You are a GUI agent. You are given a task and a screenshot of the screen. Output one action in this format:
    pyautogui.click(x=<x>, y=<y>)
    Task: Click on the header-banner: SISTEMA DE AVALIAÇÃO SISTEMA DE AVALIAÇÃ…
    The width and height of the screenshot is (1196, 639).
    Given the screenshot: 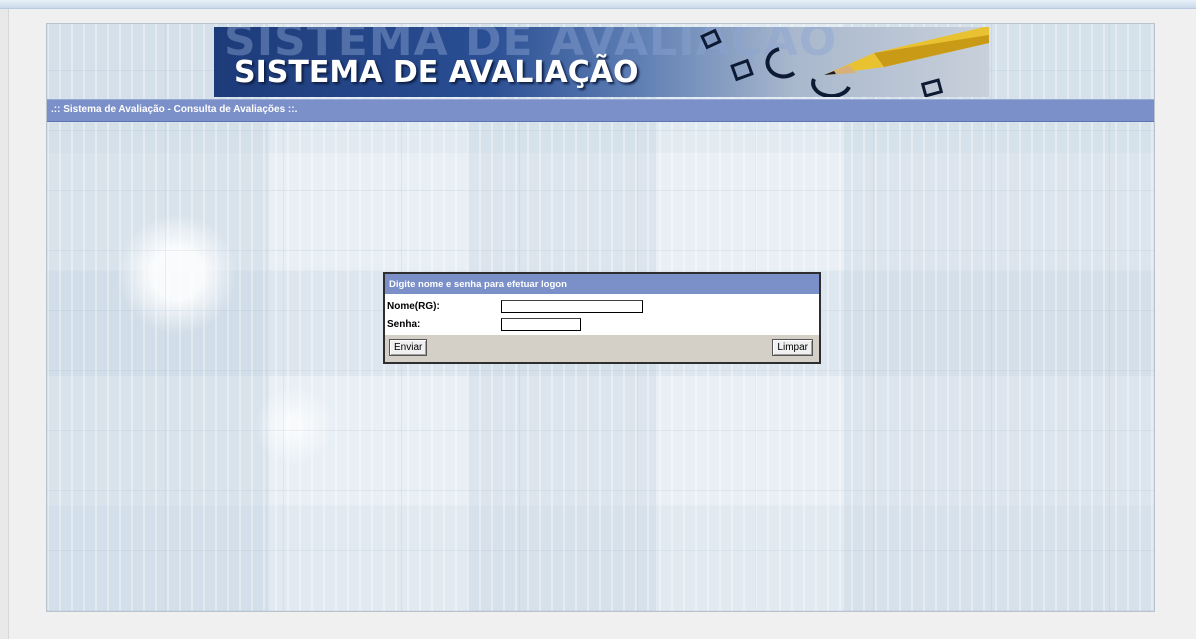 What is the action you would take?
    pyautogui.click(x=601, y=62)
    